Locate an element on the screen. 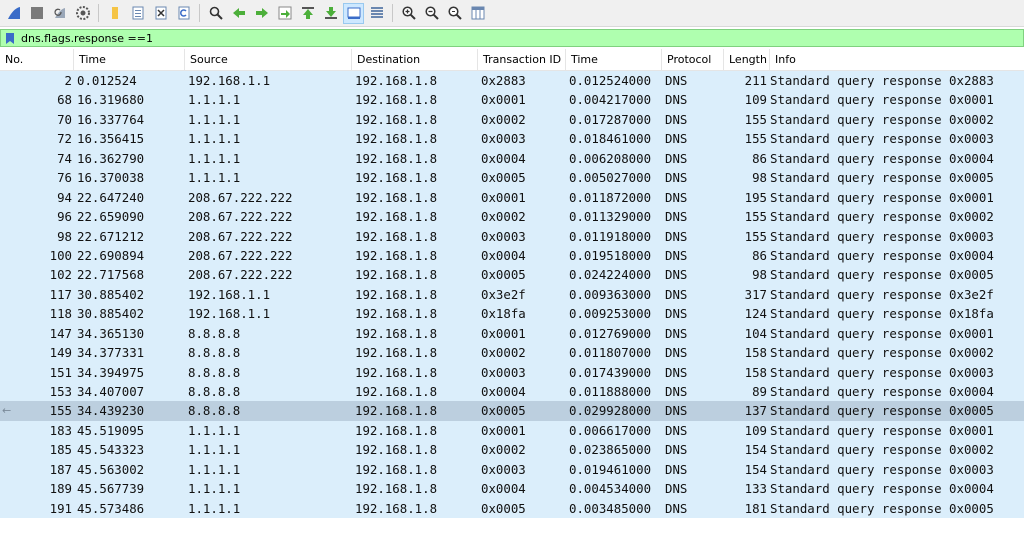 The image size is (1024, 549). column-header-time: Time is located at coordinates (129, 59).